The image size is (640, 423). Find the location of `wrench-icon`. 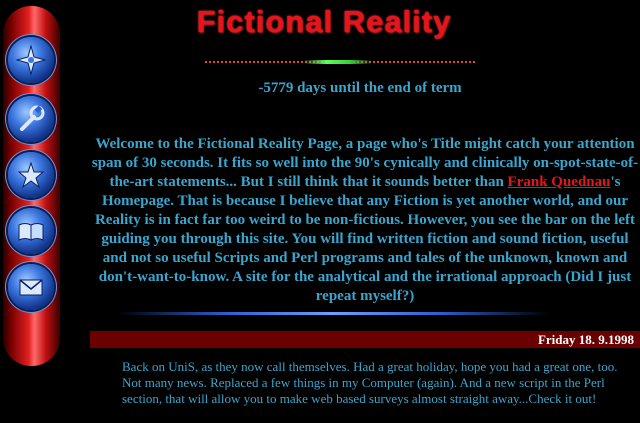

wrench-icon is located at coordinates (32, 118).